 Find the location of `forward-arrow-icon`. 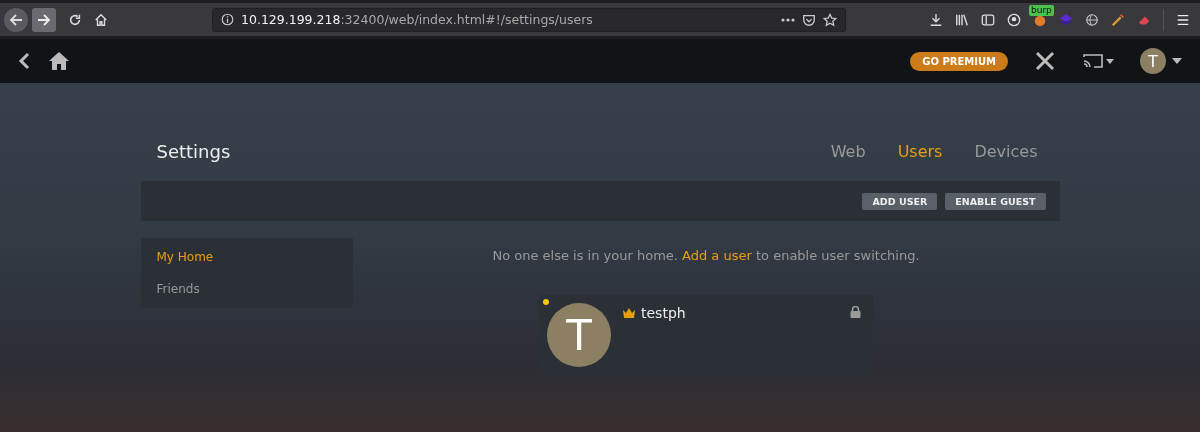

forward-arrow-icon is located at coordinates (44, 19).